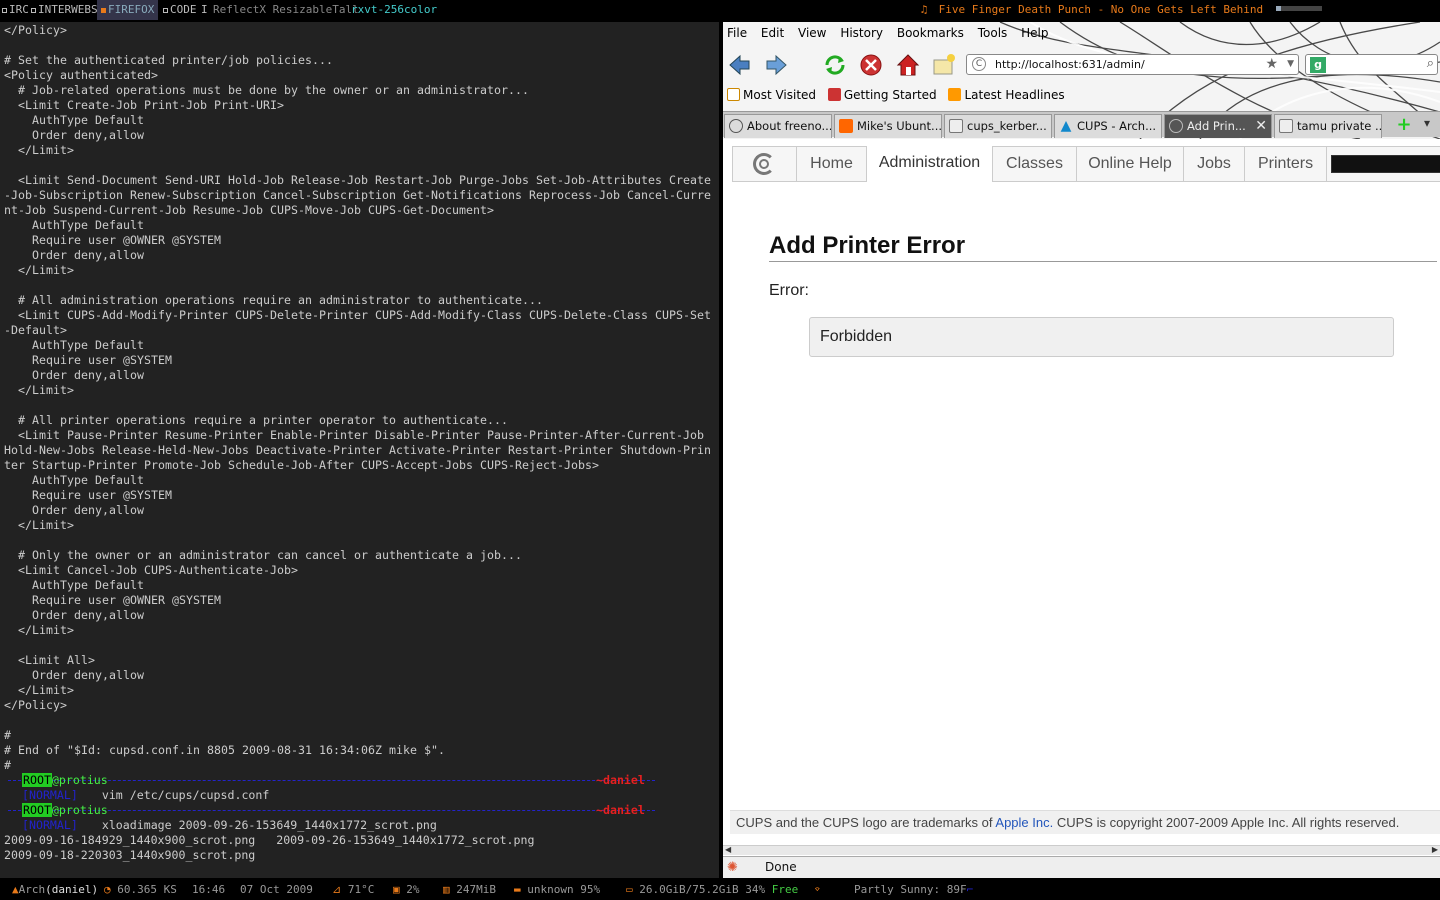 The width and height of the screenshot is (1440, 900). What do you see at coordinates (209, 889) in the screenshot?
I see `time: 16:46` at bounding box center [209, 889].